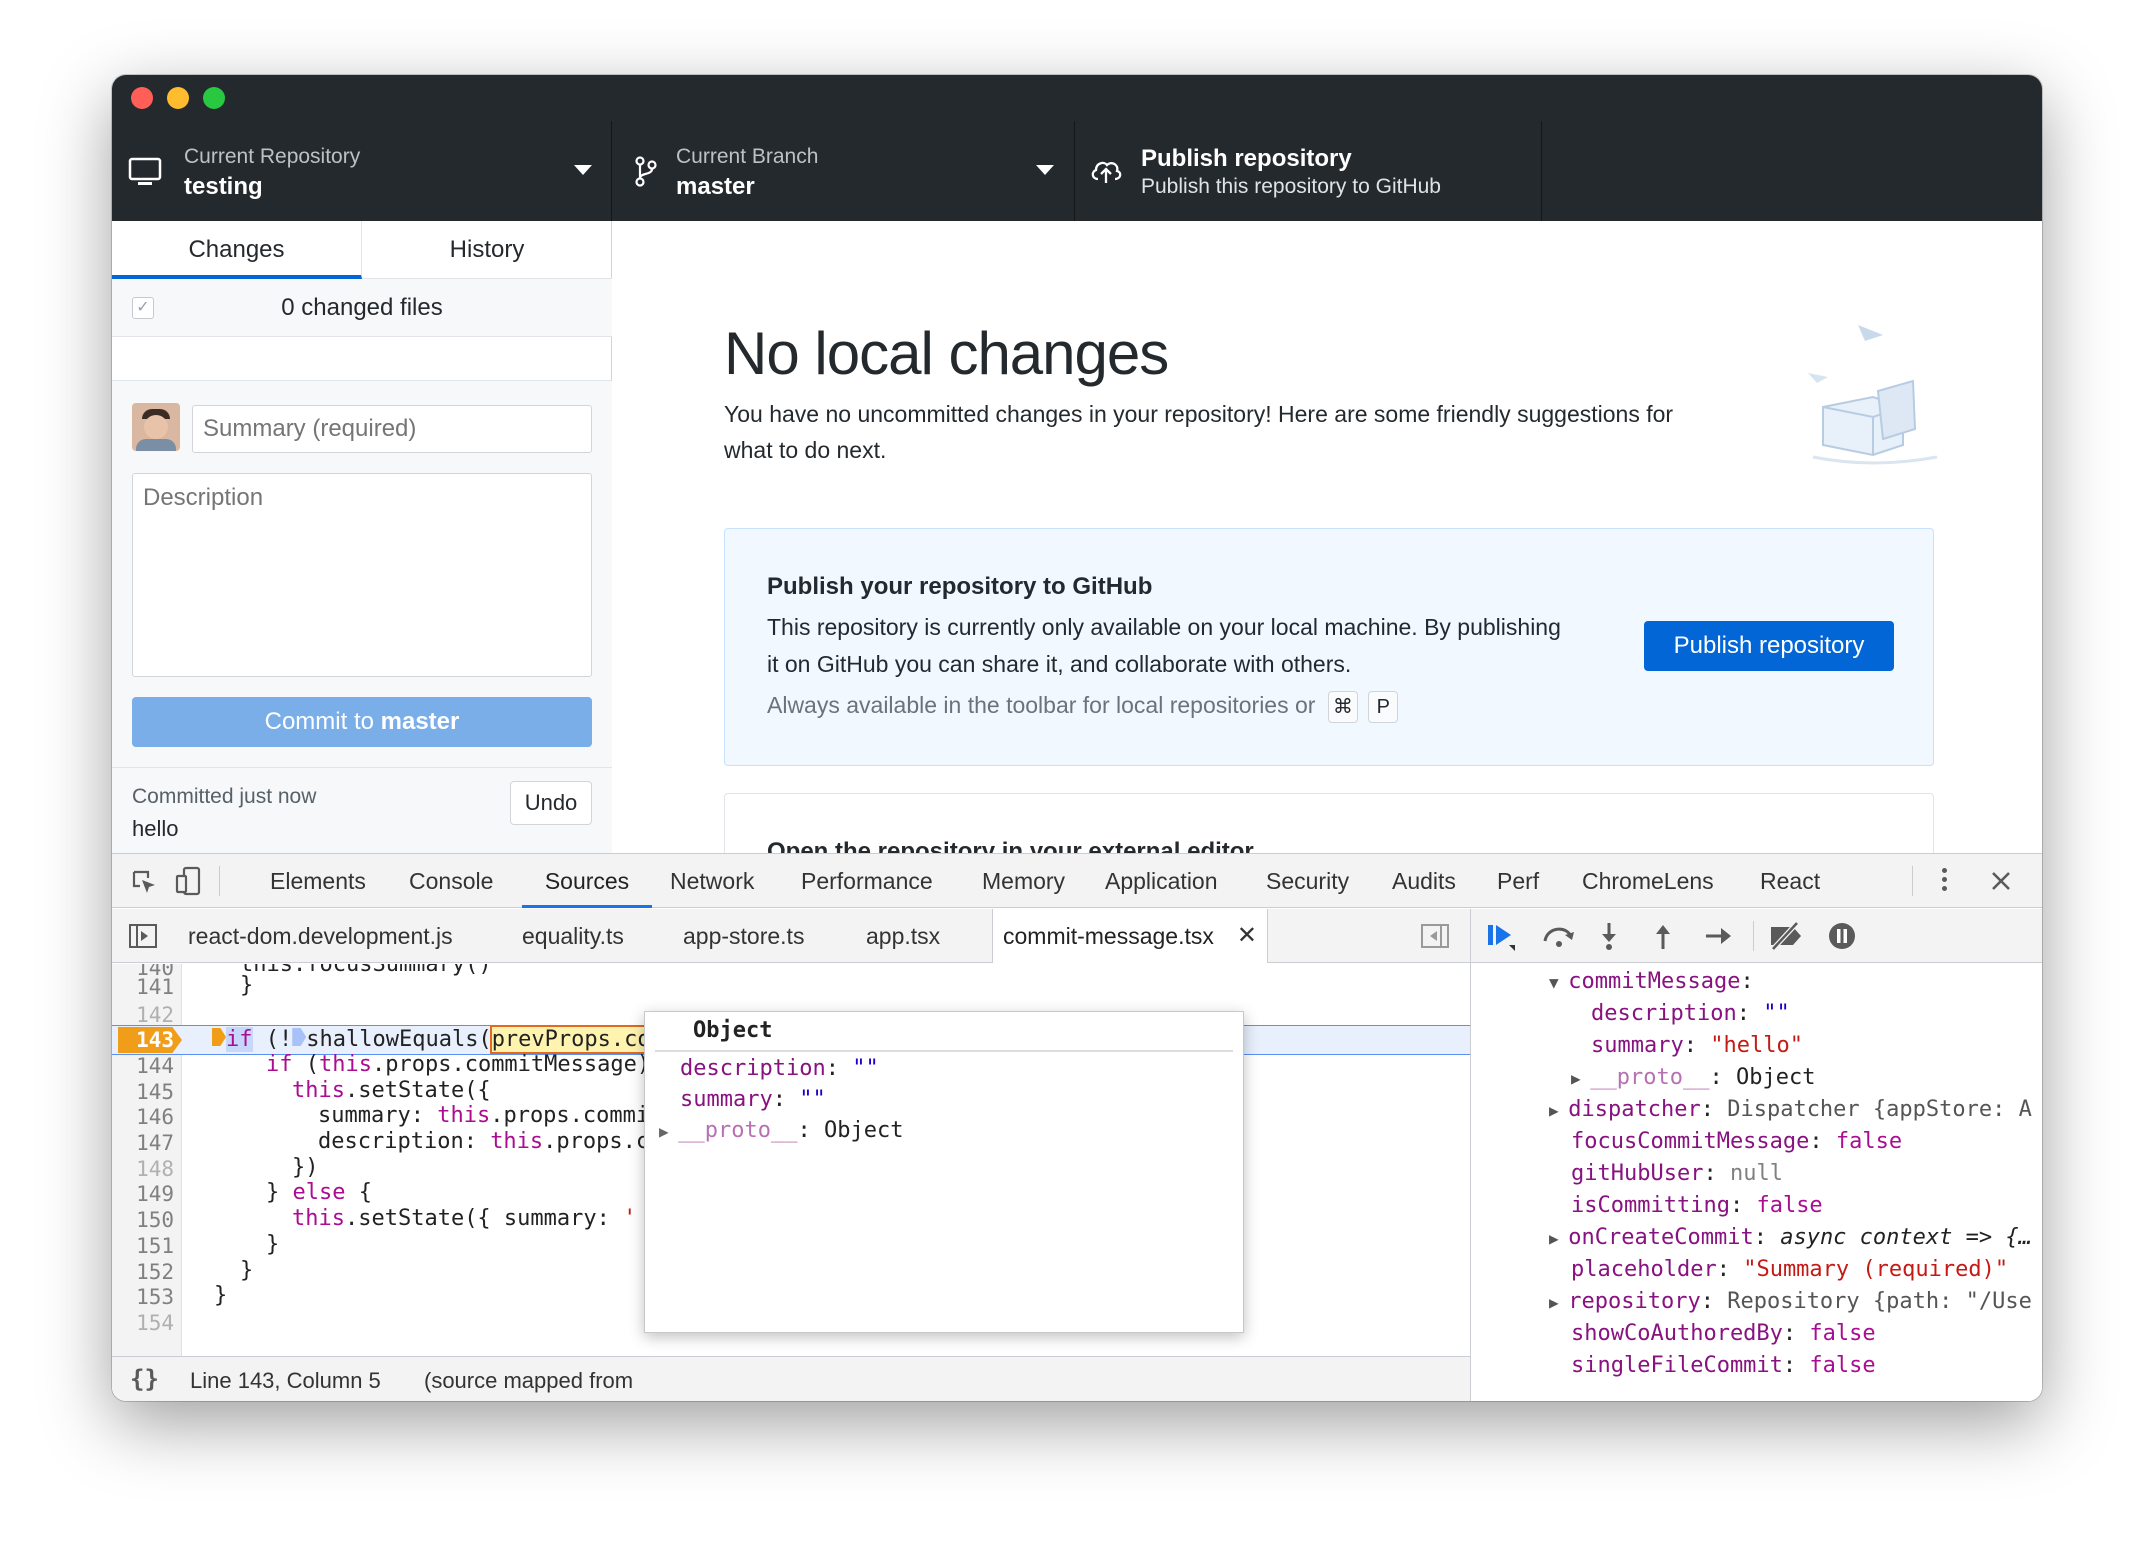  What do you see at coordinates (155, 1220) in the screenshot?
I see `line-number: 150` at bounding box center [155, 1220].